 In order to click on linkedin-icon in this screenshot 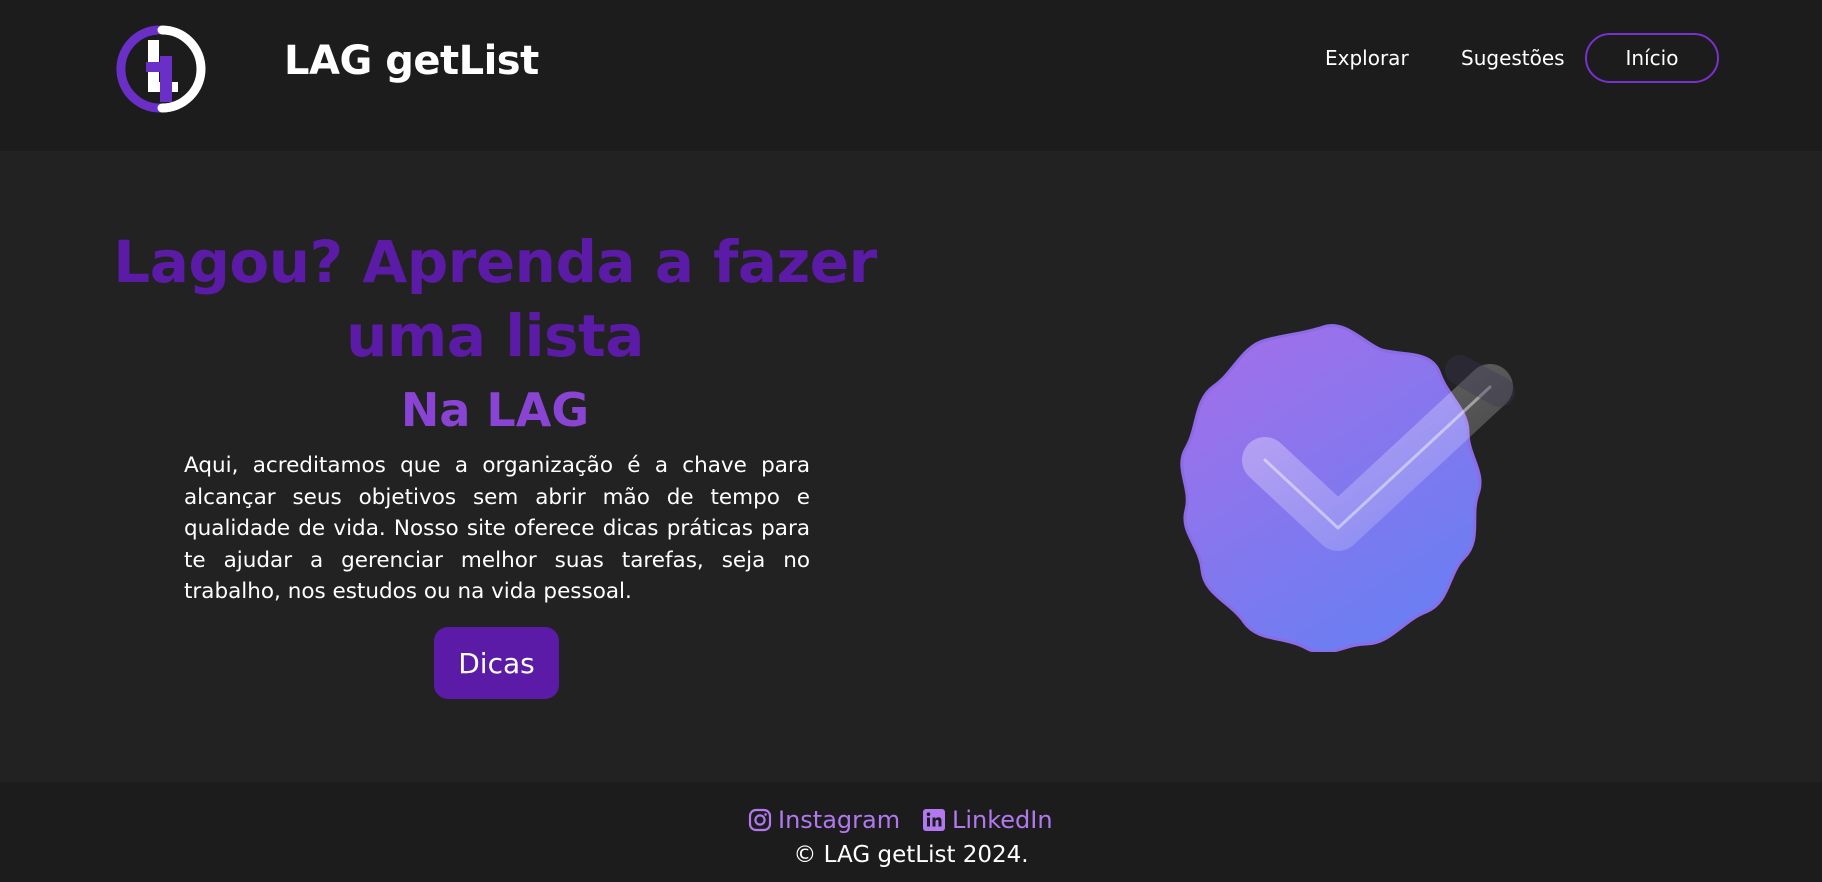, I will do `click(934, 820)`.